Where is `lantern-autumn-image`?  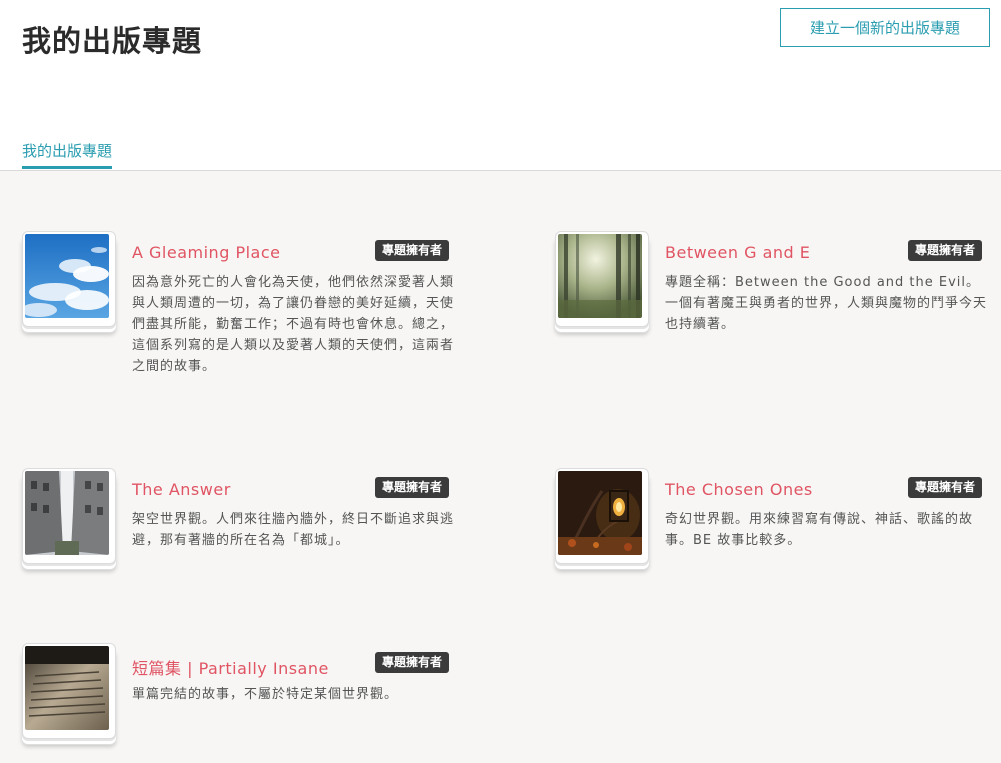
lantern-autumn-image is located at coordinates (600, 513).